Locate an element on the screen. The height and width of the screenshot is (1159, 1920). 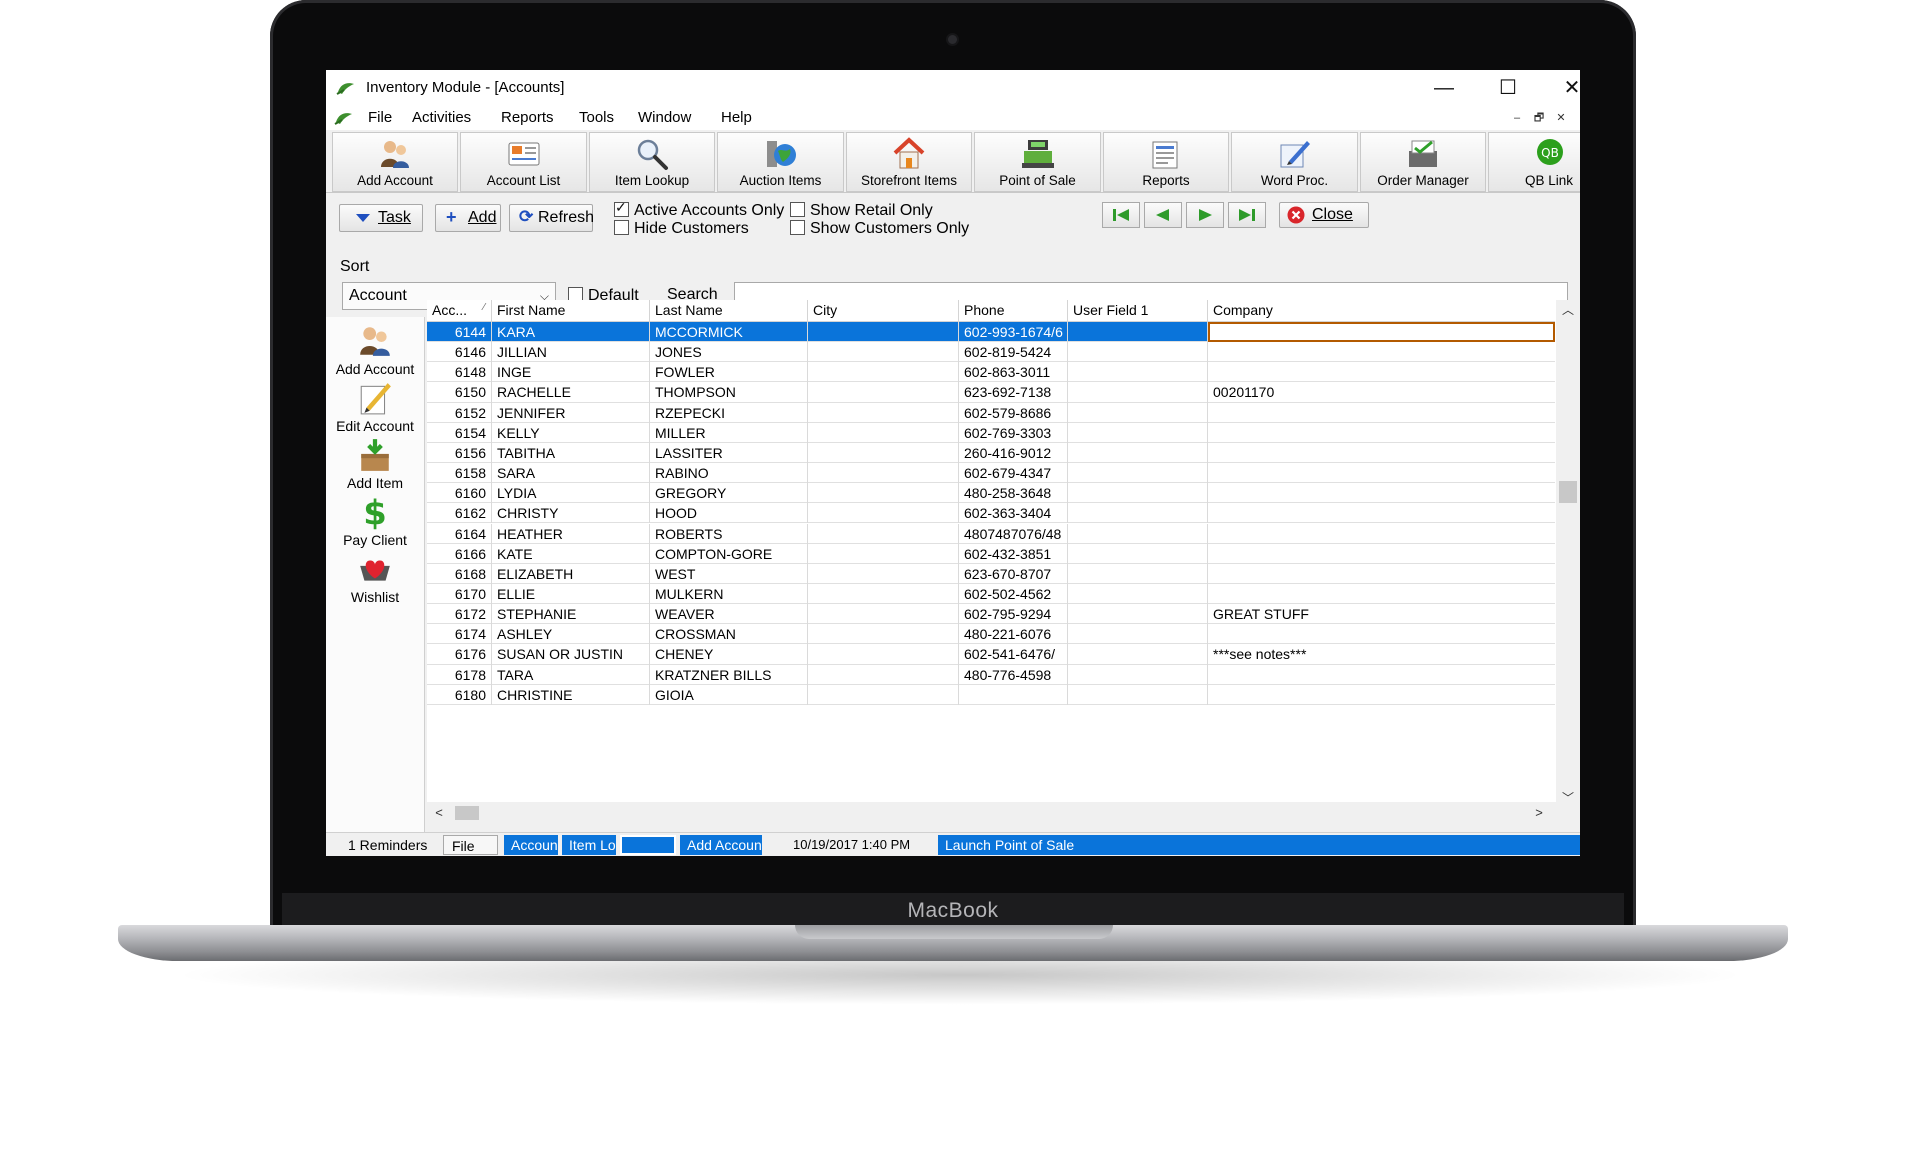
table-row: 6154 KELLY MILLER 602-769-3303 is located at coordinates (991, 432).